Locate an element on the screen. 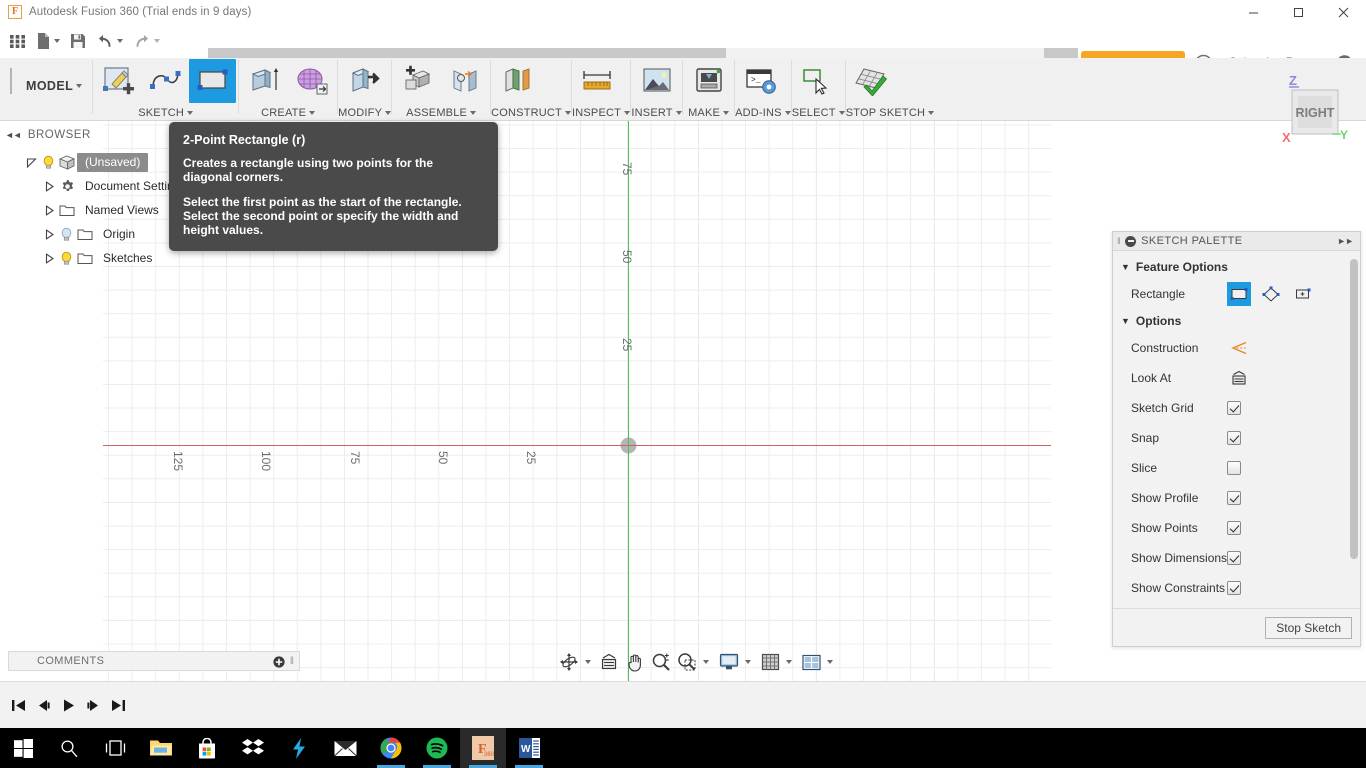  start-windows-icon is located at coordinates (23, 748).